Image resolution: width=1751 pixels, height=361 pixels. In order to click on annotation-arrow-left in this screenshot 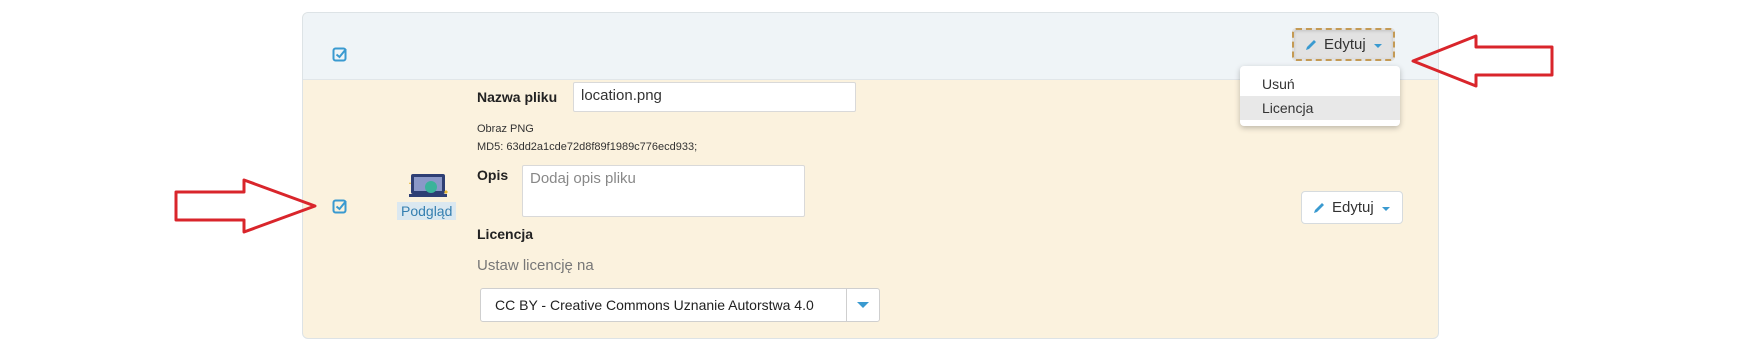, I will do `click(1482, 61)`.